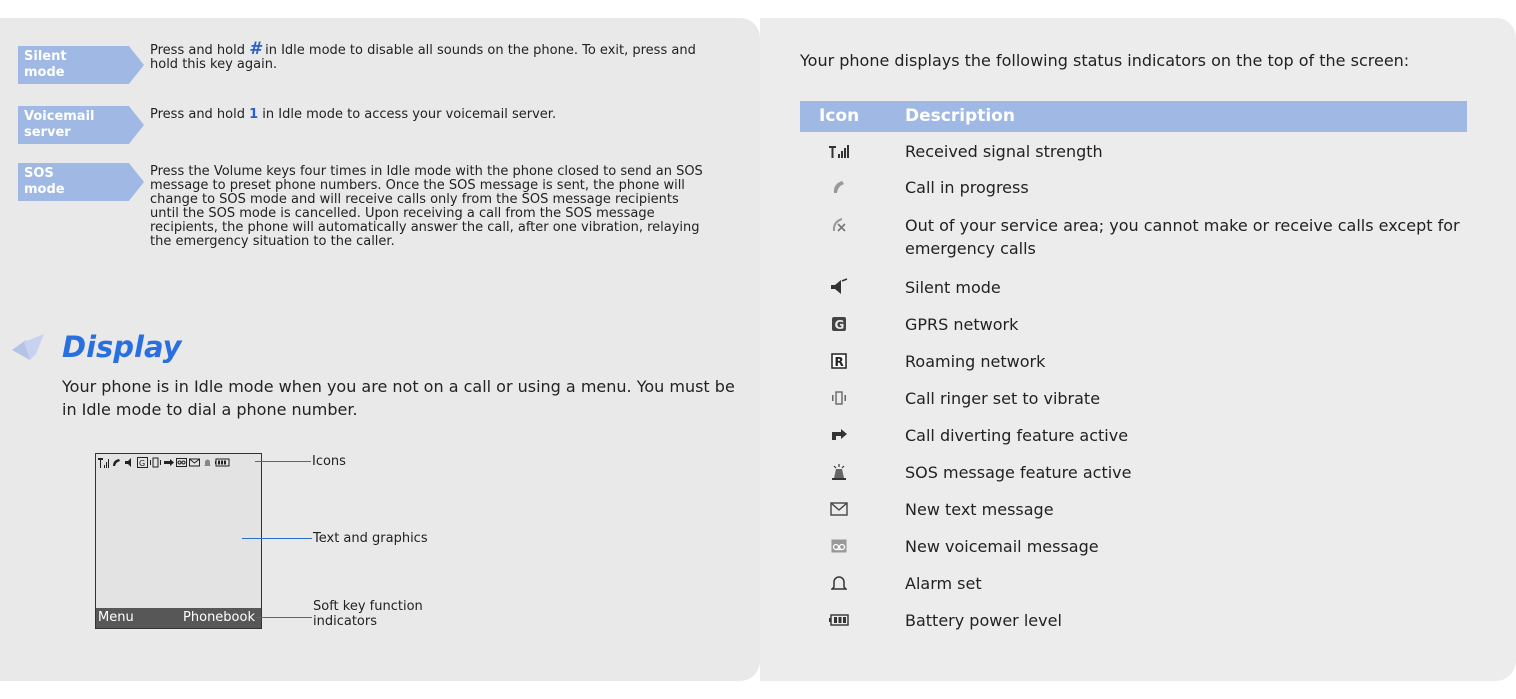 The height and width of the screenshot is (699, 1516). What do you see at coordinates (277, 538) in the screenshot?
I see `callout-line-text-graphics` at bounding box center [277, 538].